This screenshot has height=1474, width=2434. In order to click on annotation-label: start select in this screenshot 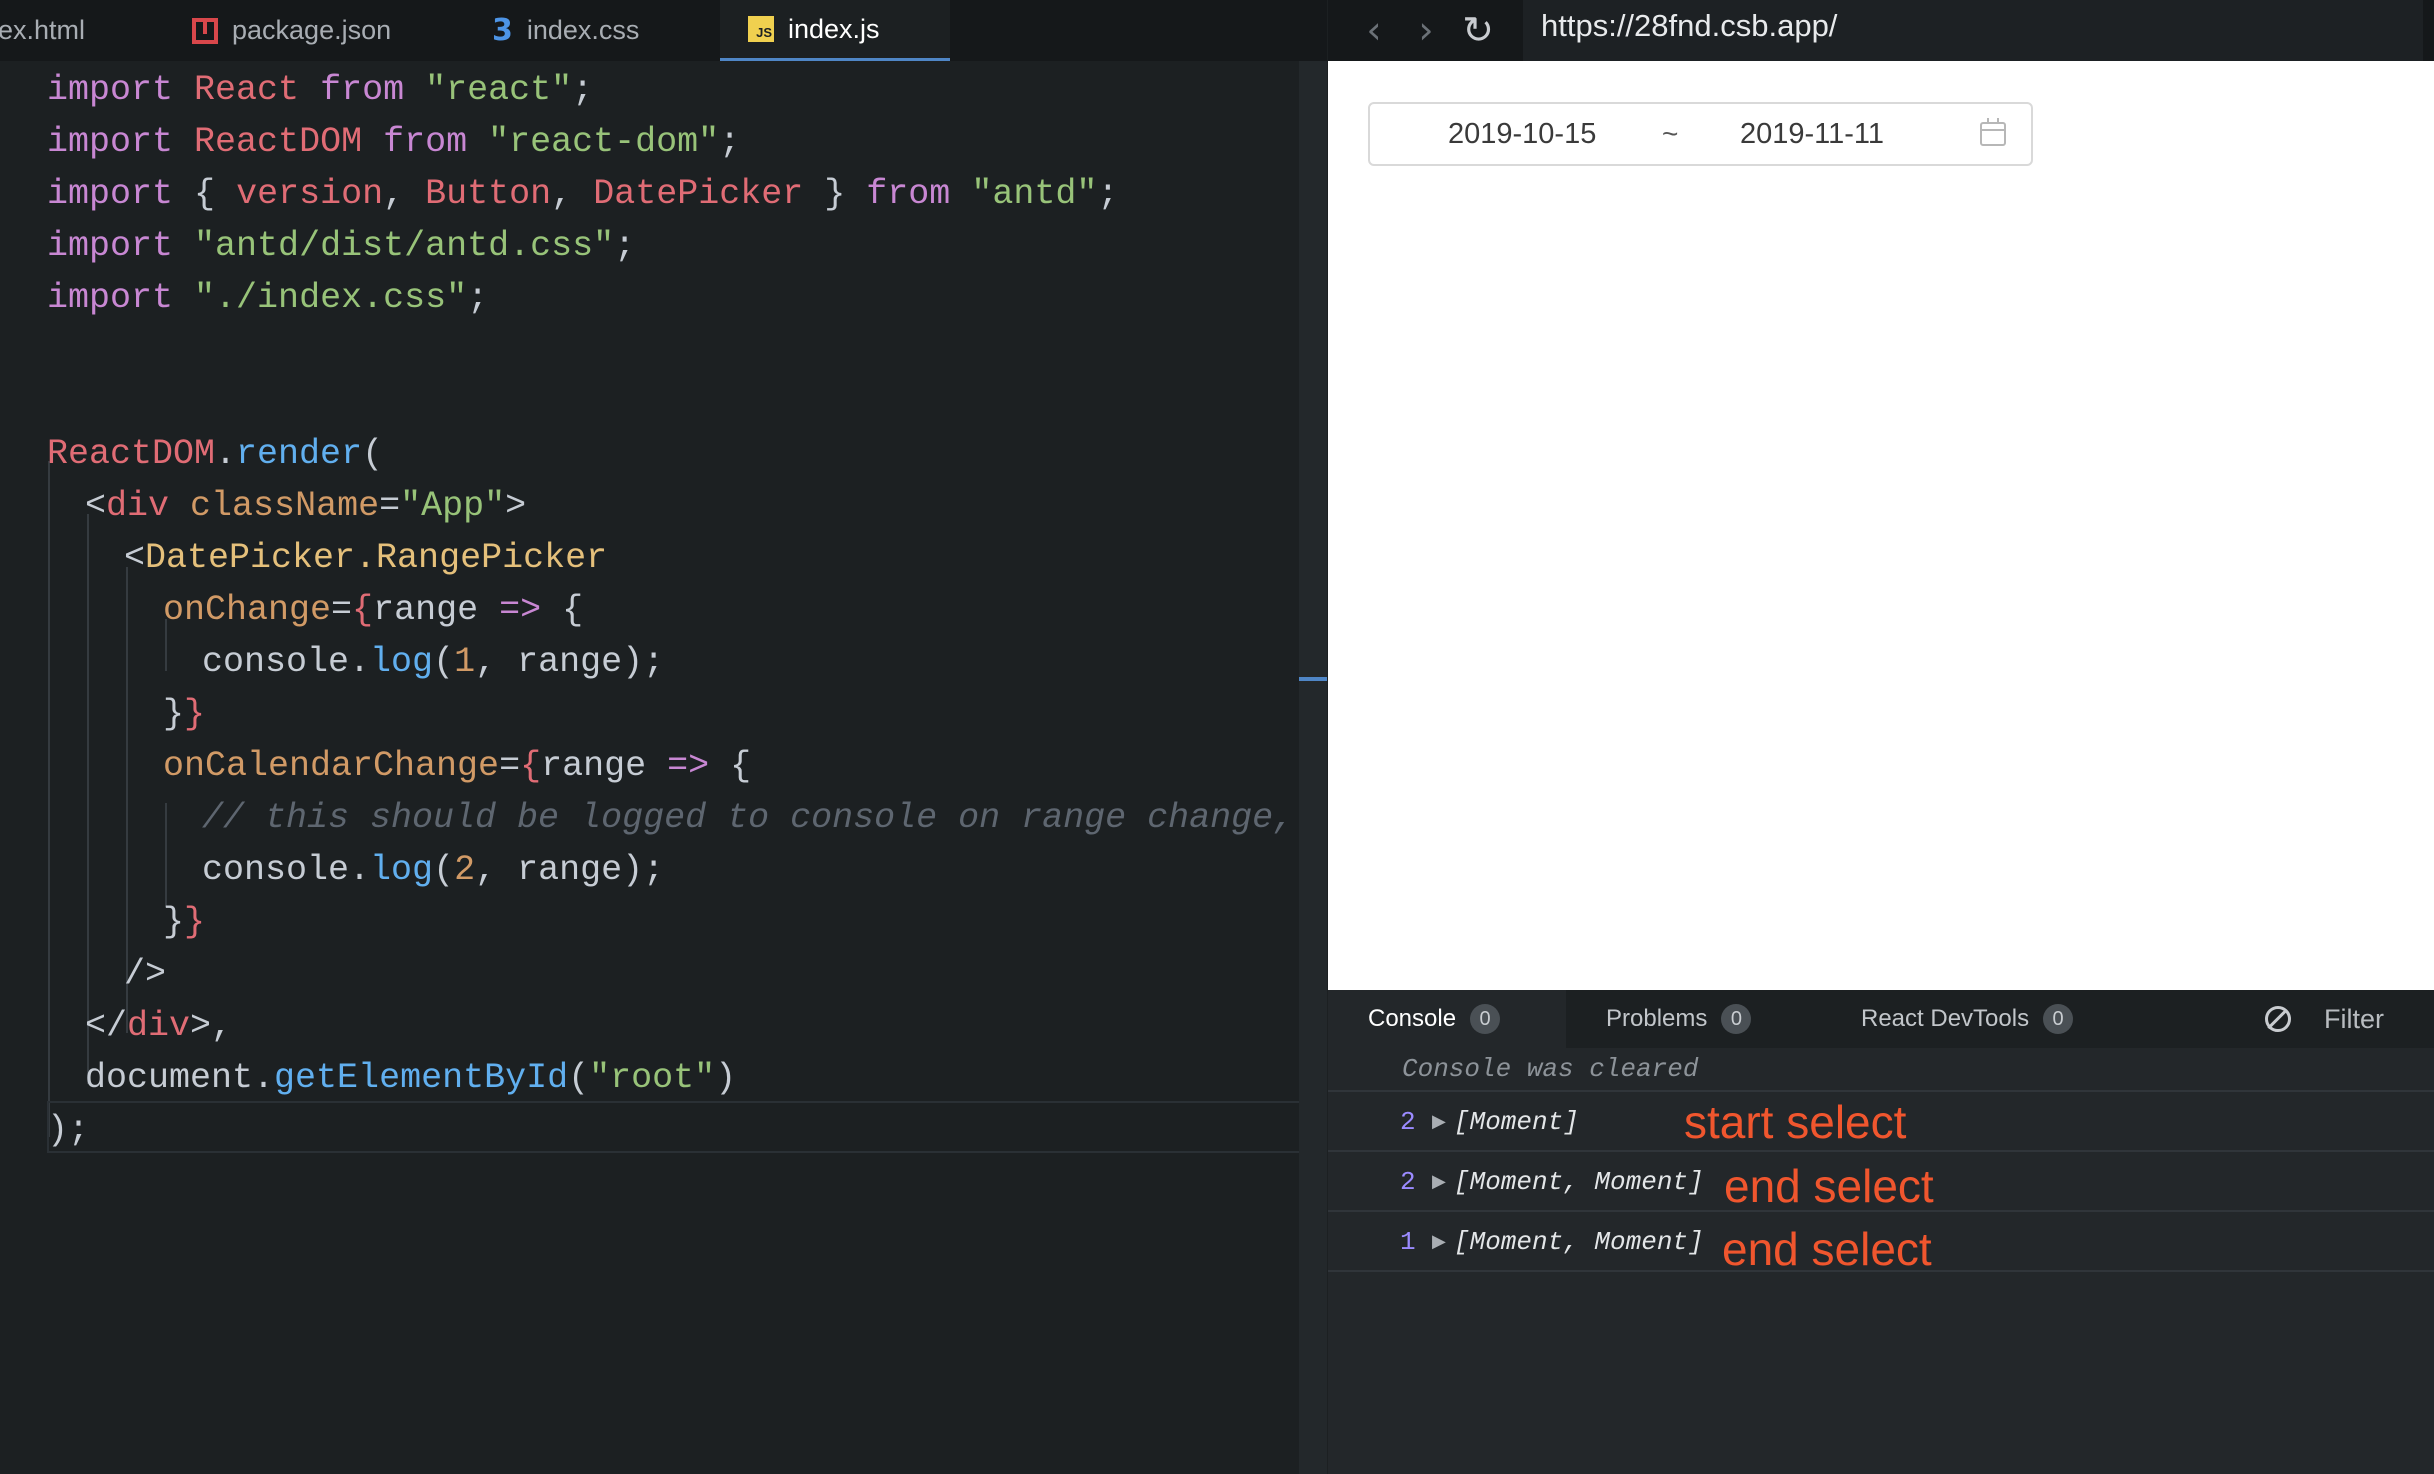, I will do `click(1795, 1122)`.